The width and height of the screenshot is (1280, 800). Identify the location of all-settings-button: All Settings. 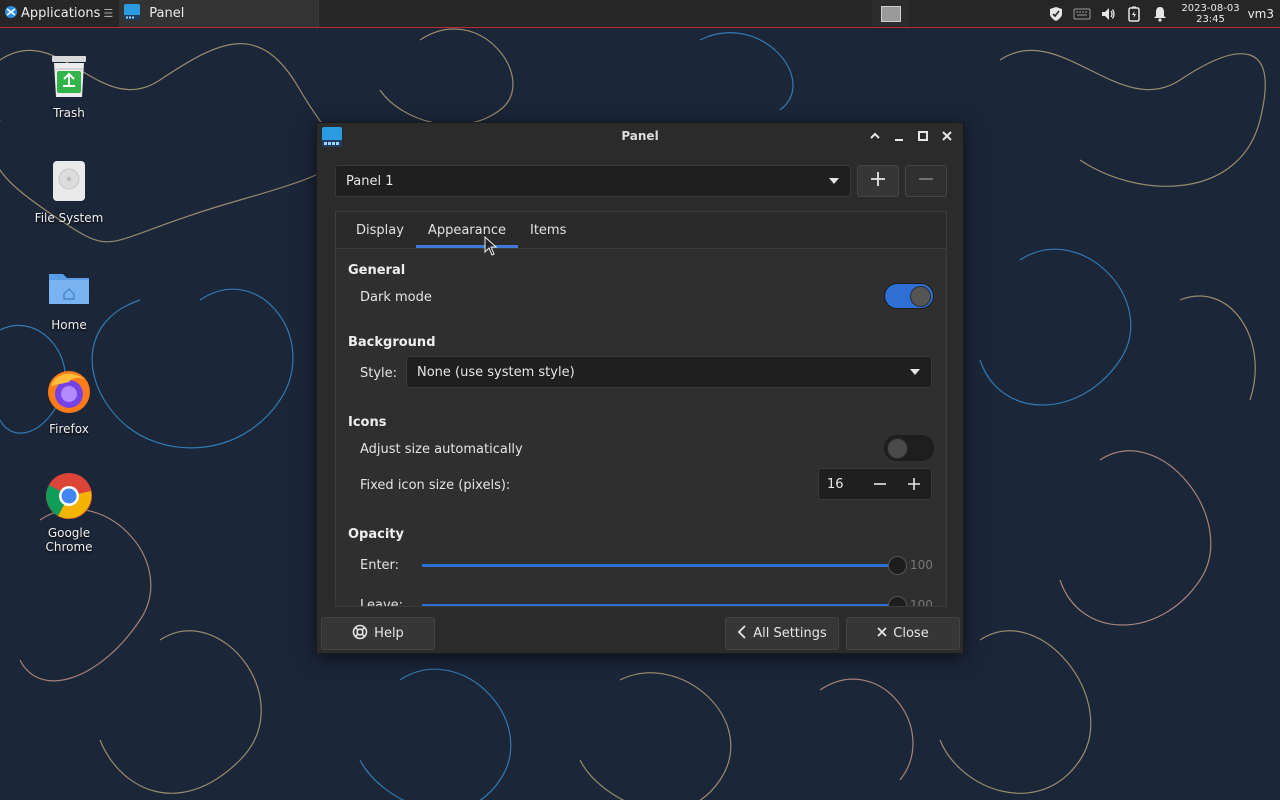
(782, 633).